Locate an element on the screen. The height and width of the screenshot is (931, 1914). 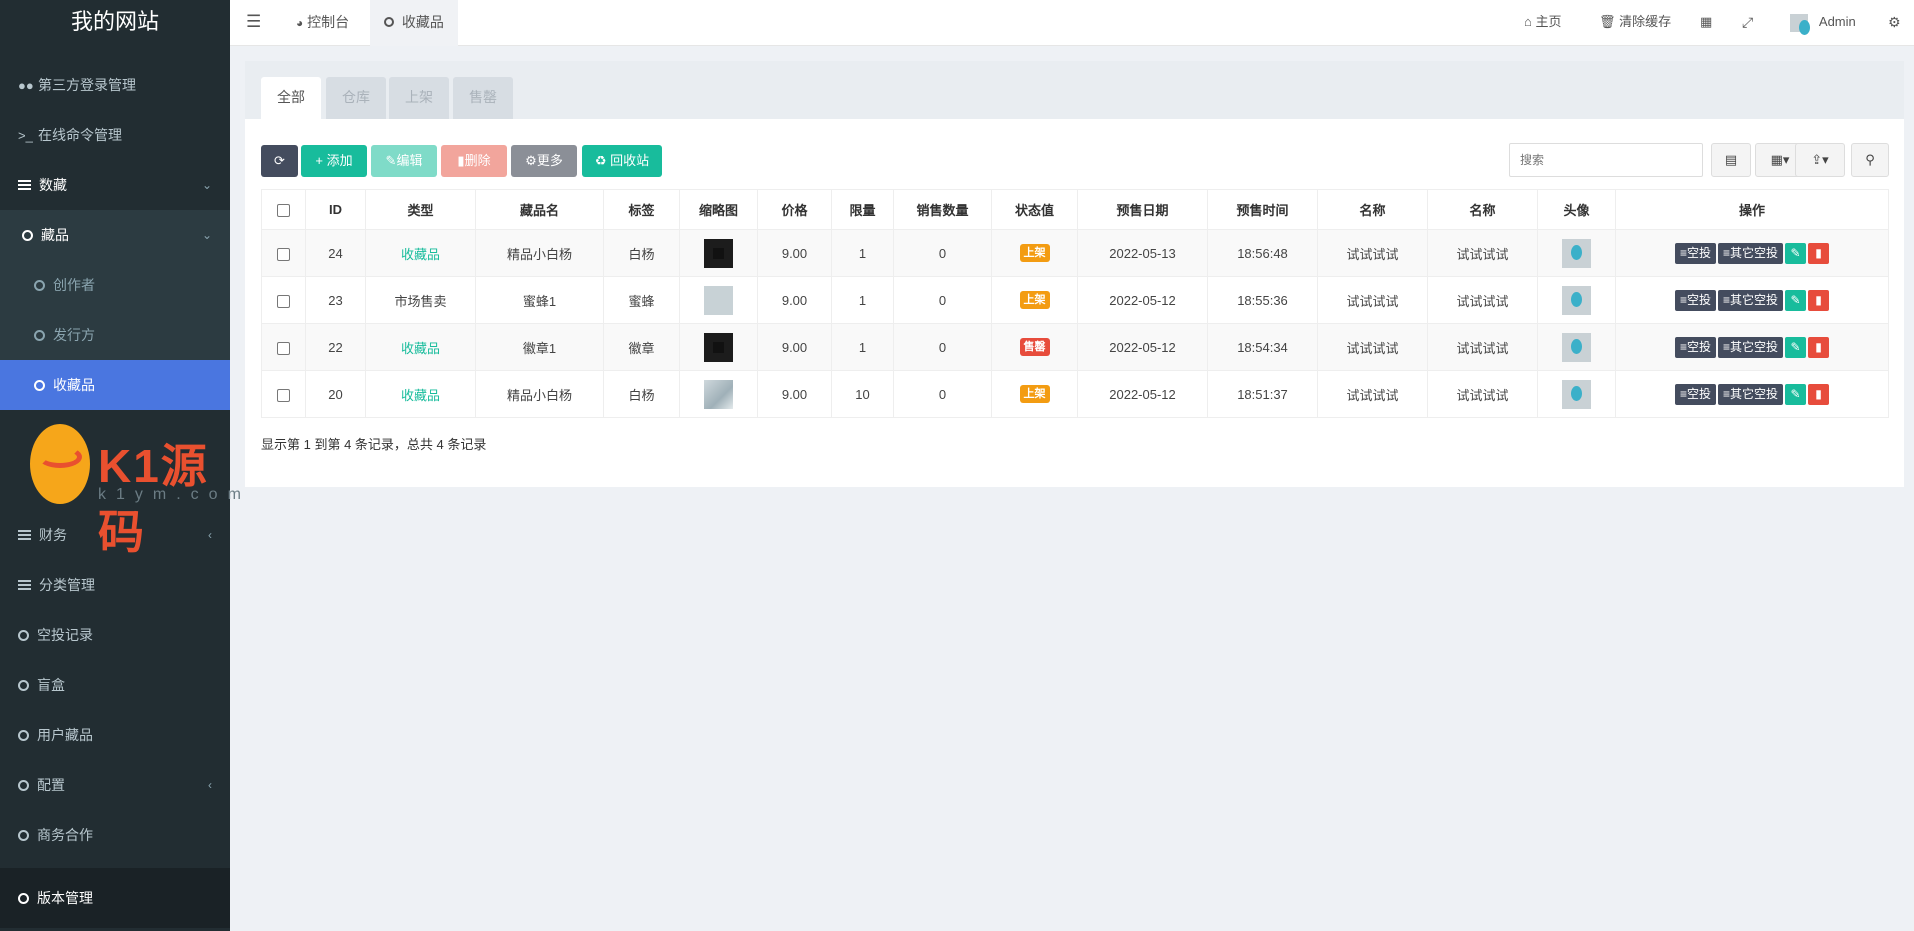
sidebar-item-config: 配置 ‹ is located at coordinates (115, 785).